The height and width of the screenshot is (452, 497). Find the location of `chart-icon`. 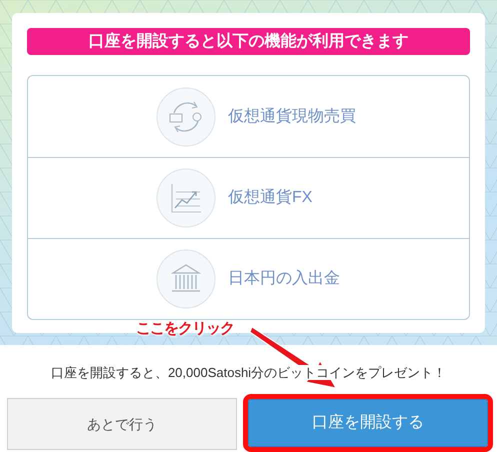

chart-icon is located at coordinates (186, 198).